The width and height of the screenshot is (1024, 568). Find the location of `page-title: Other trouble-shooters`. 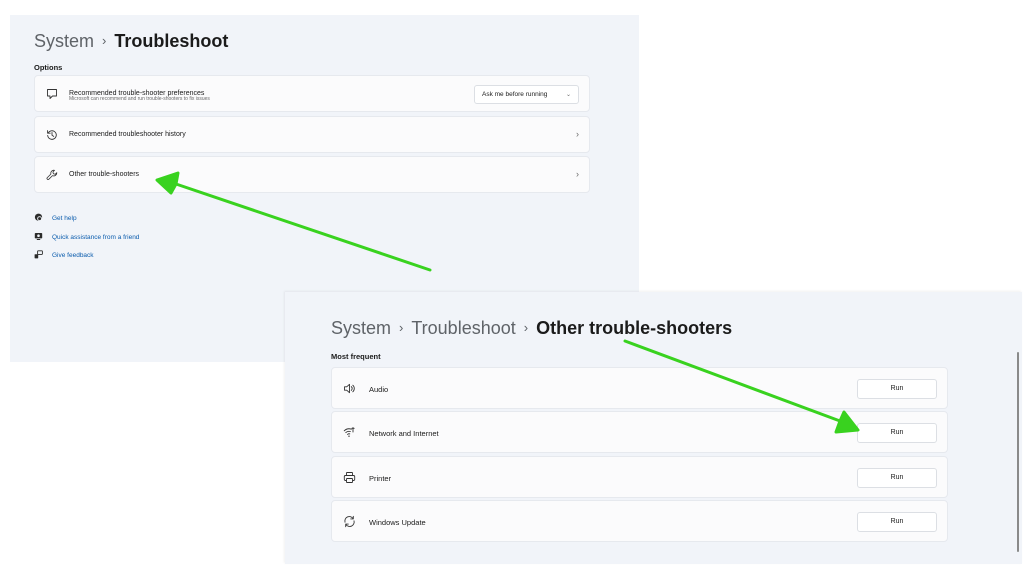

page-title: Other trouble-shooters is located at coordinates (634, 328).